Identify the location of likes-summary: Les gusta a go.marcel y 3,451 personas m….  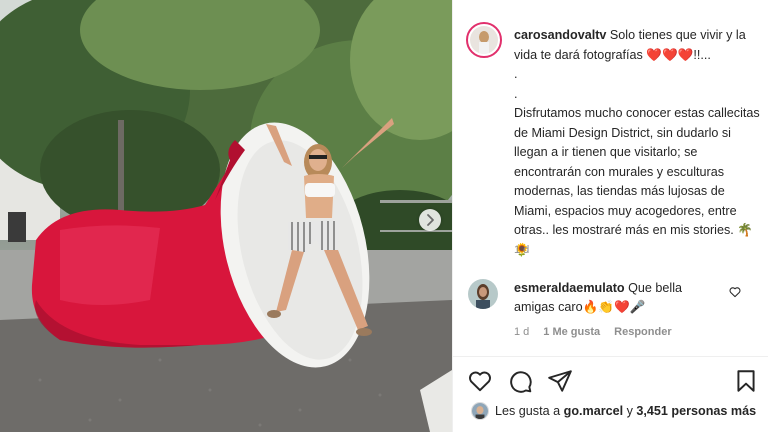
(613, 411).